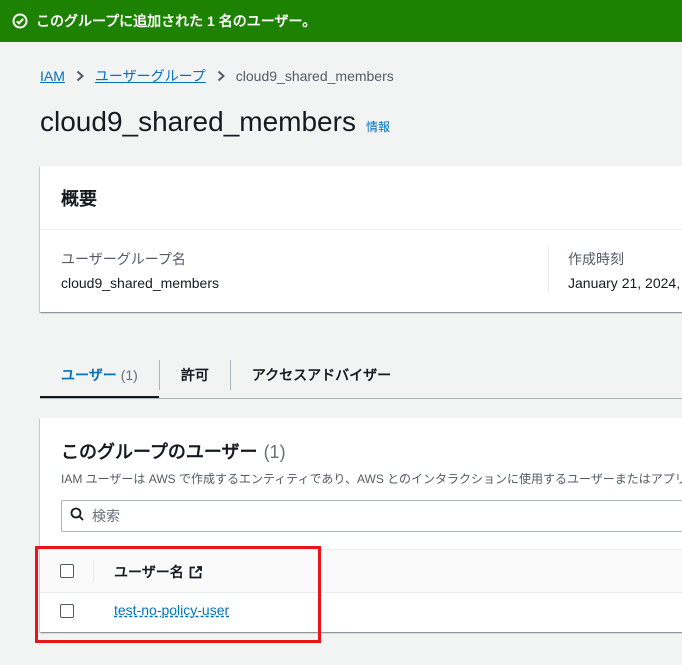 Image resolution: width=682 pixels, height=665 pixels. I want to click on tab-users: ユーザー (1), so click(99, 374).